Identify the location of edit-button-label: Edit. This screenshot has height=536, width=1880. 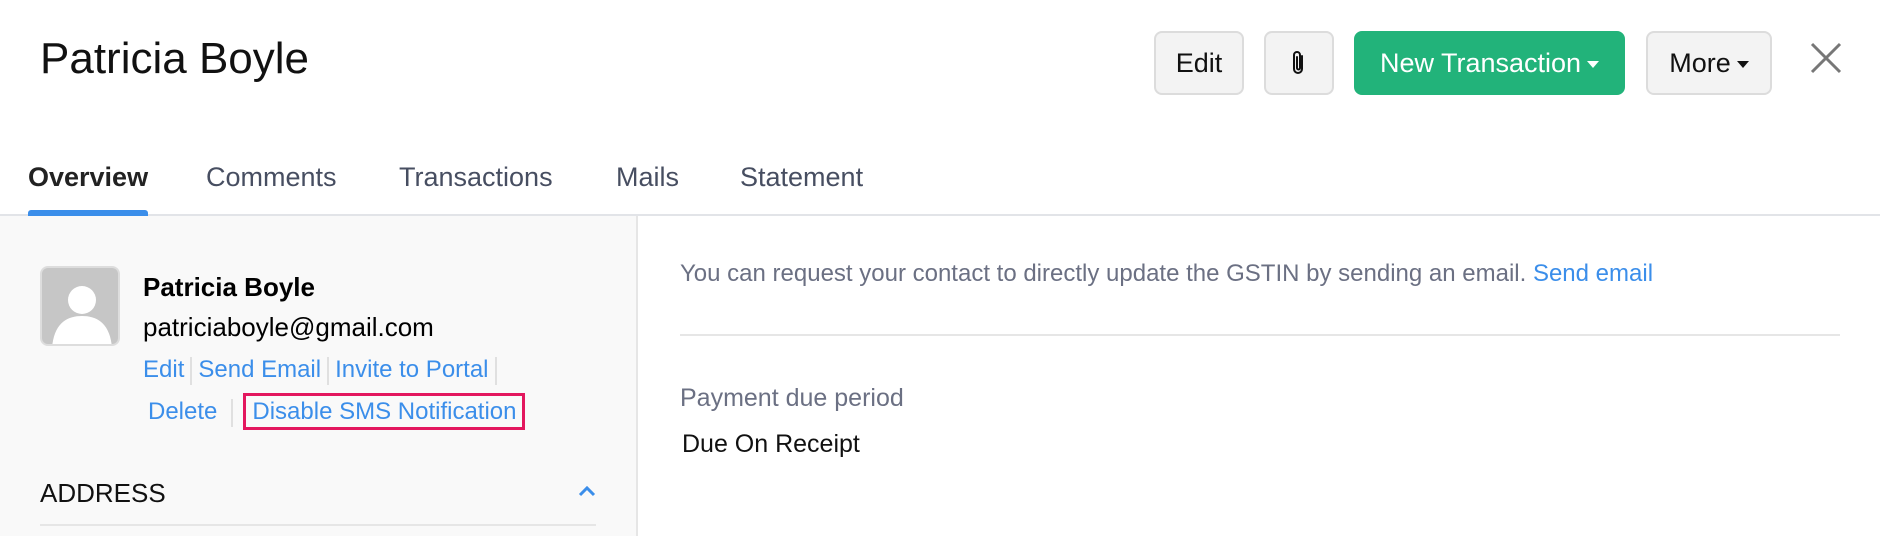
(1199, 62).